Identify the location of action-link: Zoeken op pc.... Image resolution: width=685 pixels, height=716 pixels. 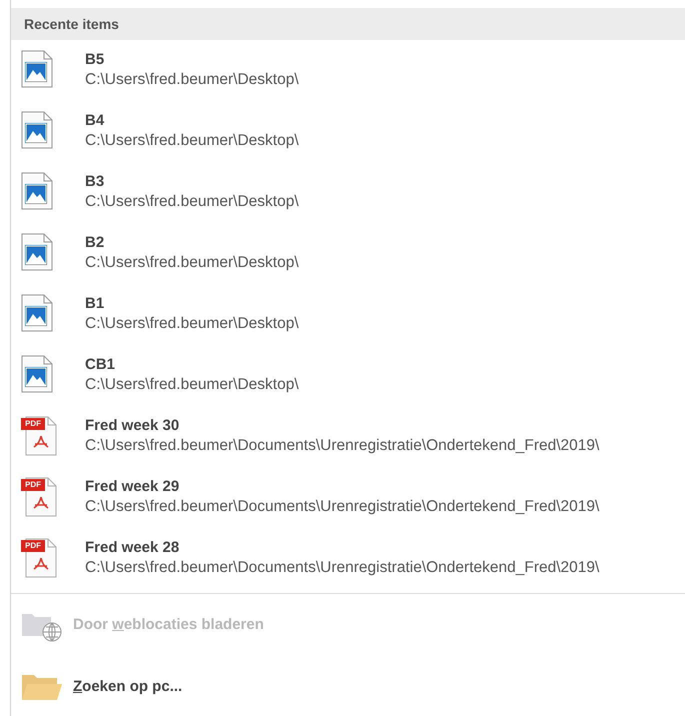
(127, 687).